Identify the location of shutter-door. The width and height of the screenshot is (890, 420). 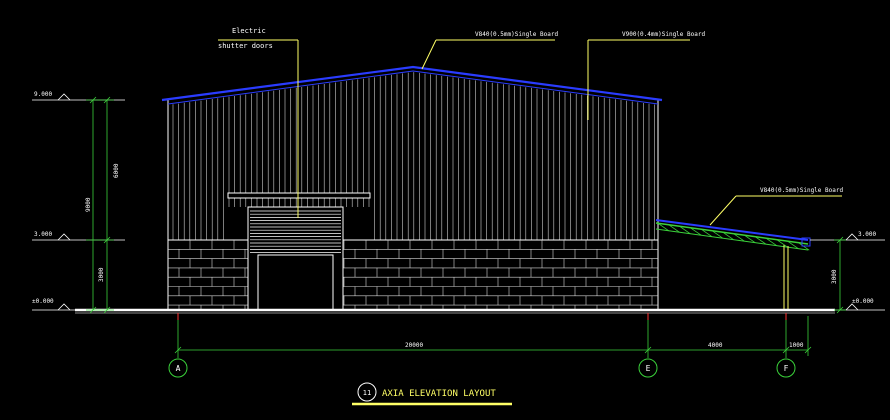
(299, 251).